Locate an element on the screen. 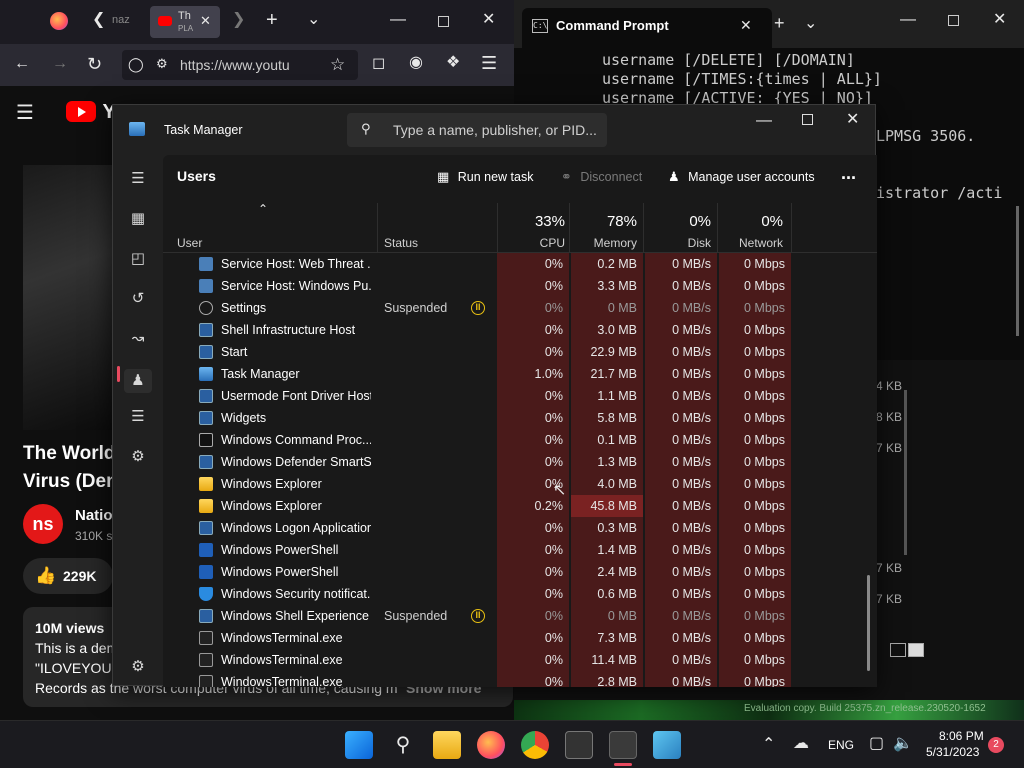 The width and height of the screenshot is (1024, 768). bookmark-star-icon: ☆ is located at coordinates (337, 64).